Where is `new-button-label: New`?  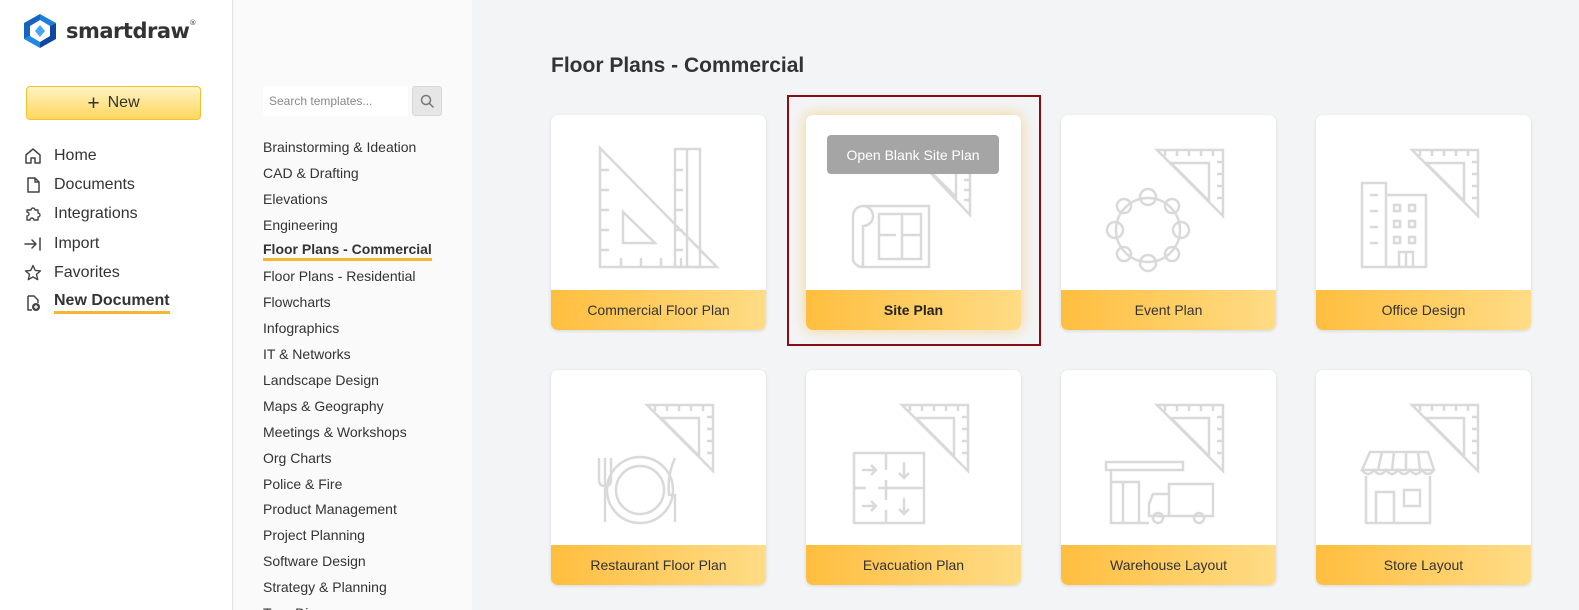
new-button-label: New is located at coordinates (123, 102).